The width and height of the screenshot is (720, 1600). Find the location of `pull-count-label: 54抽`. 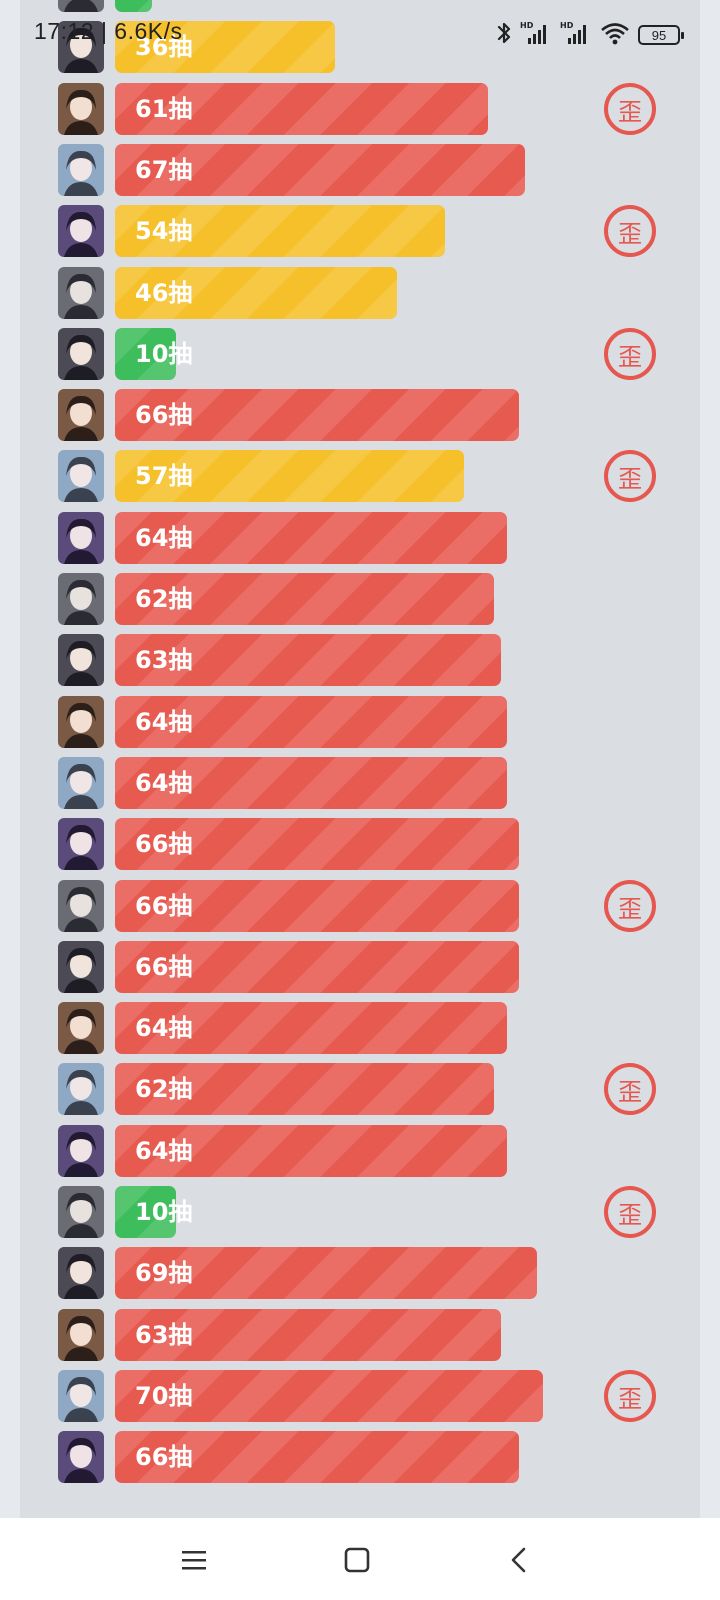

pull-count-label: 54抽 is located at coordinates (164, 231).